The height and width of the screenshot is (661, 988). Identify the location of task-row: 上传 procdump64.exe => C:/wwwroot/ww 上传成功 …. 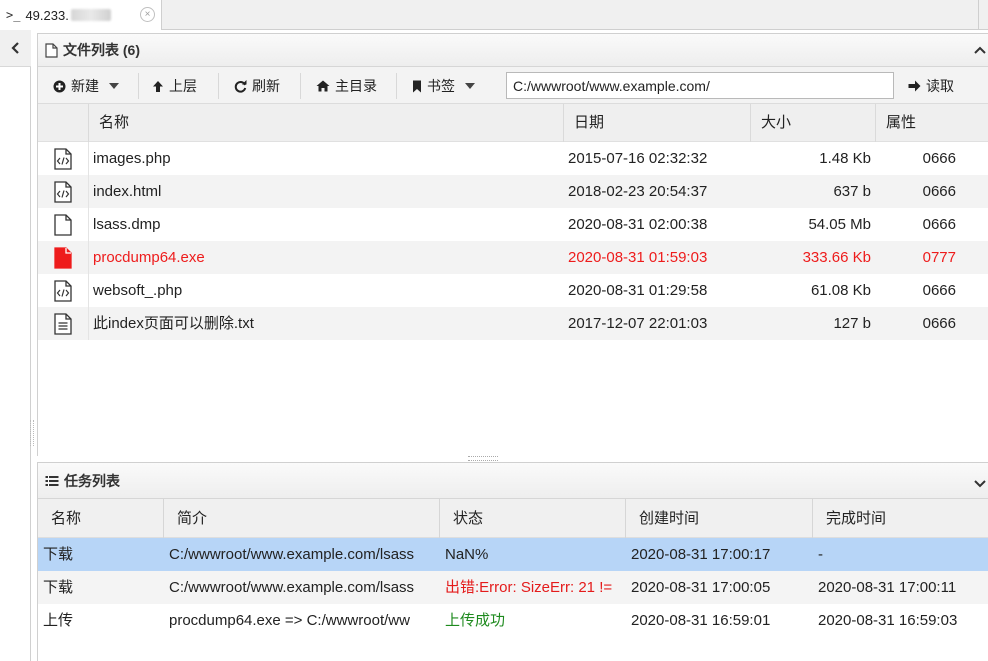
(513, 620).